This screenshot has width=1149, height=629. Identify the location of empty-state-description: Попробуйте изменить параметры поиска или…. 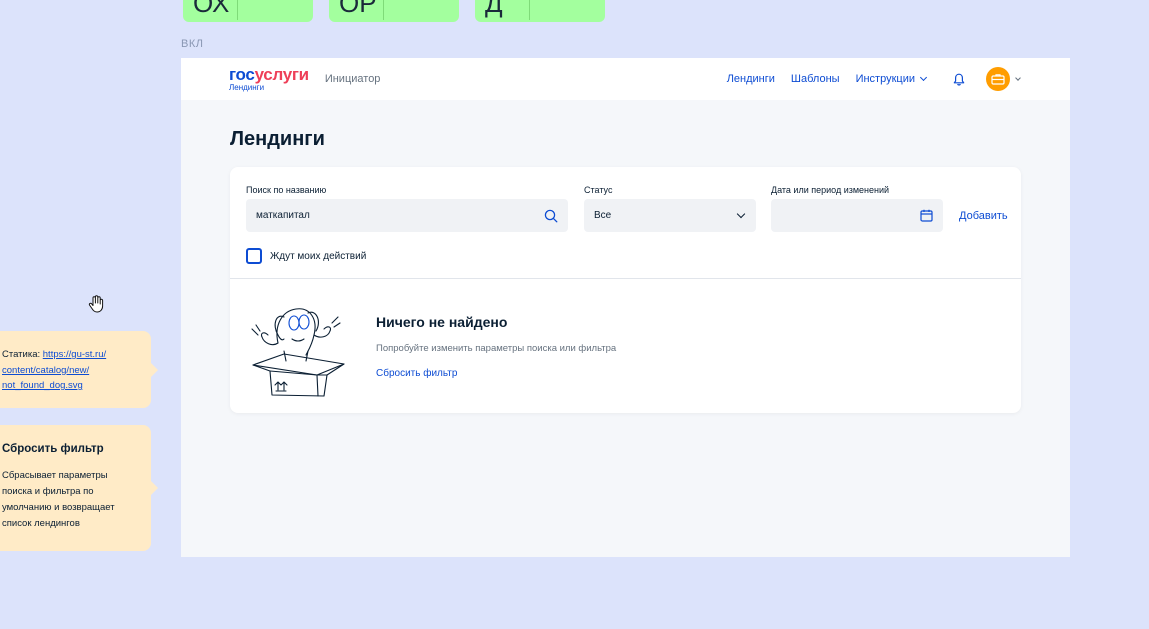
(496, 348).